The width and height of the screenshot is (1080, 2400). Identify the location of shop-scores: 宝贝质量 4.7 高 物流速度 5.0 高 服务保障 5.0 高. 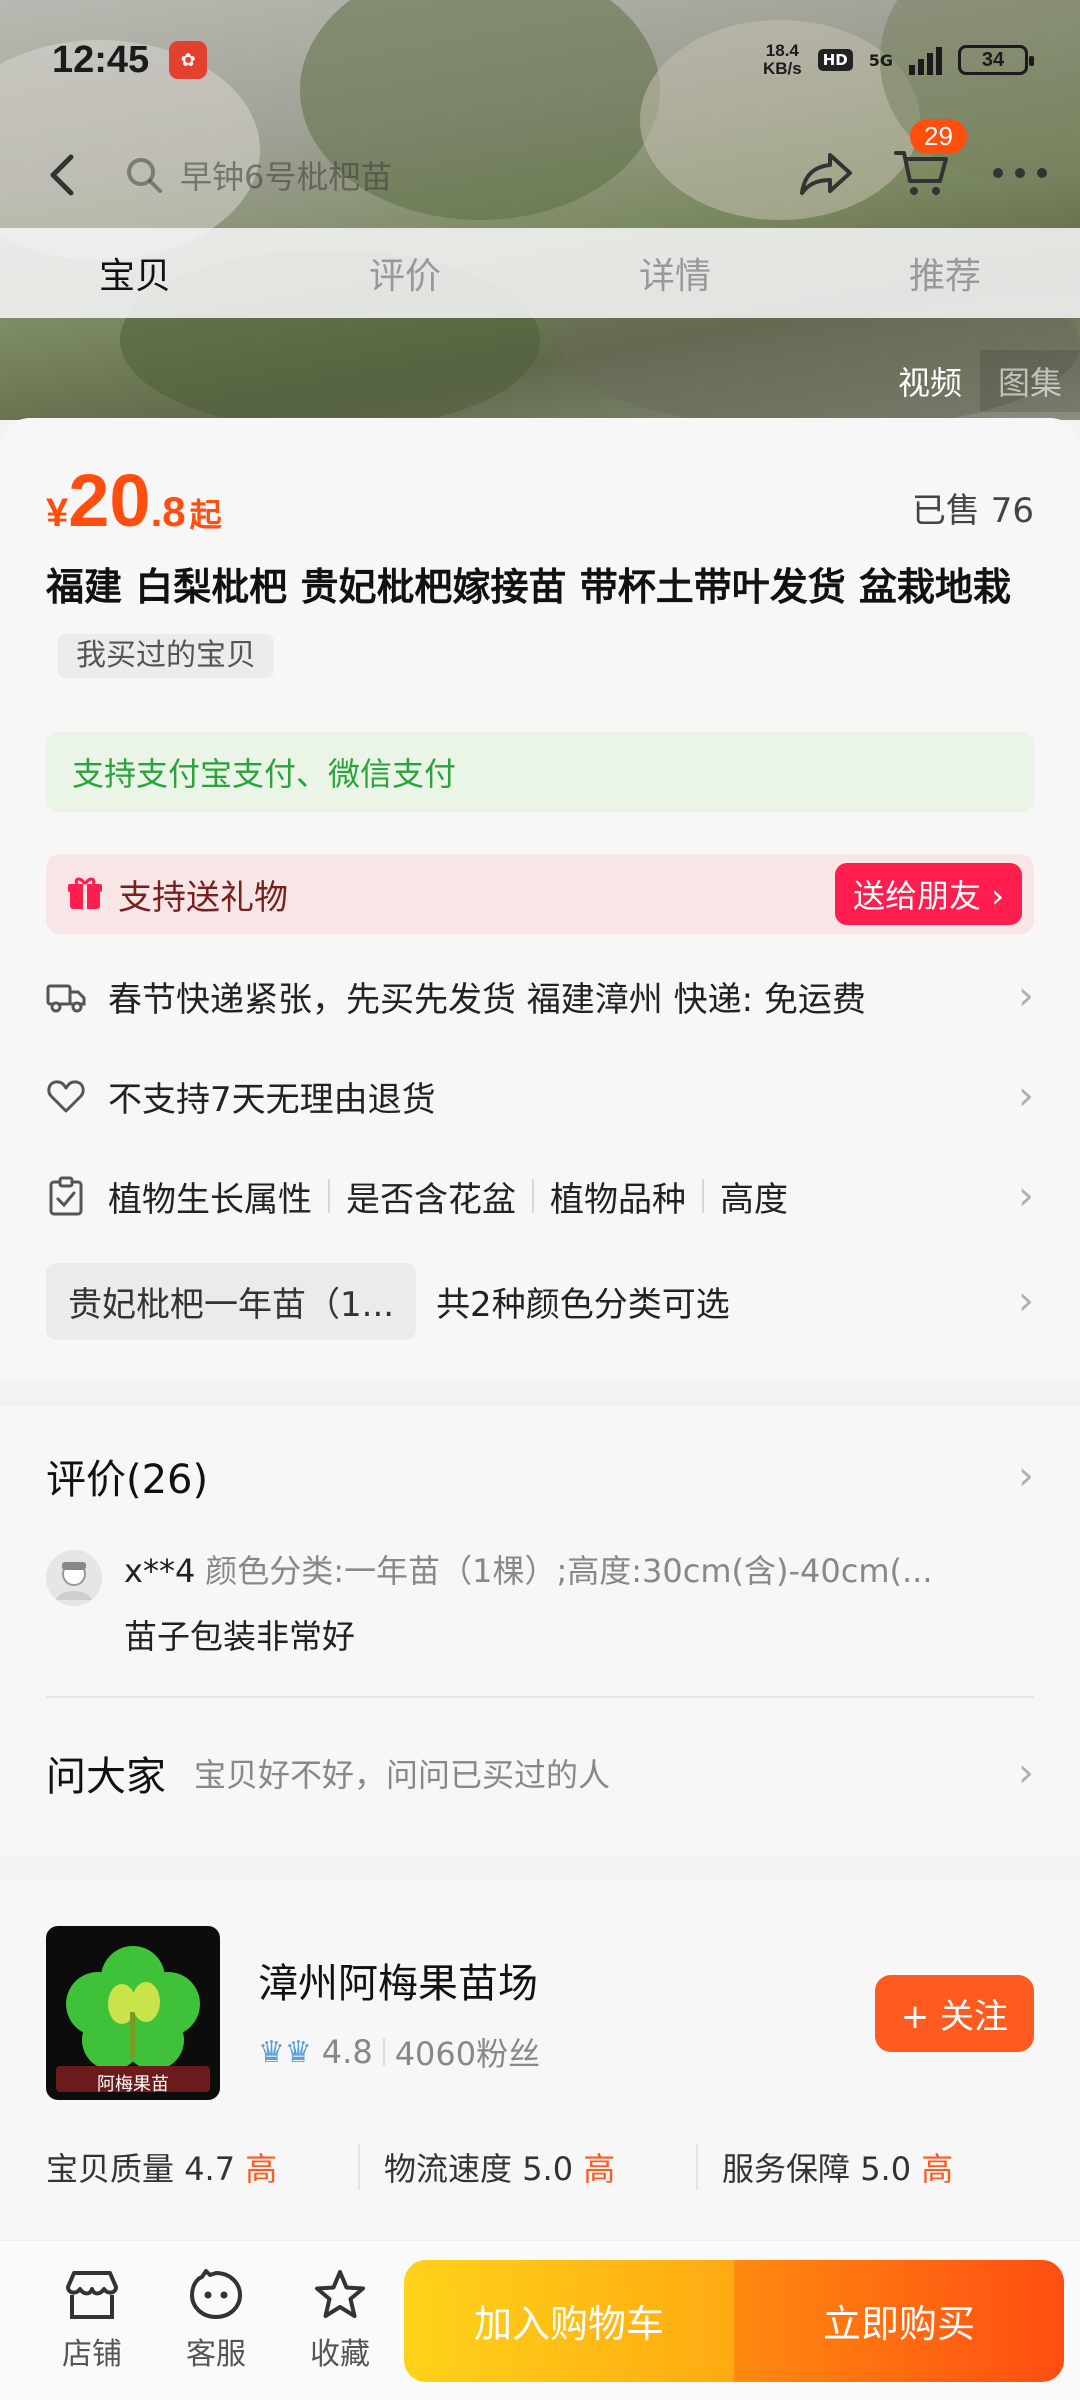
(540, 2167).